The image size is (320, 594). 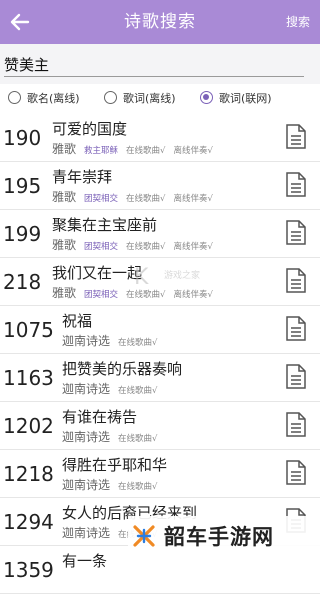 What do you see at coordinates (100, 417) in the screenshot?
I see `song-title: 有谁在祷告` at bounding box center [100, 417].